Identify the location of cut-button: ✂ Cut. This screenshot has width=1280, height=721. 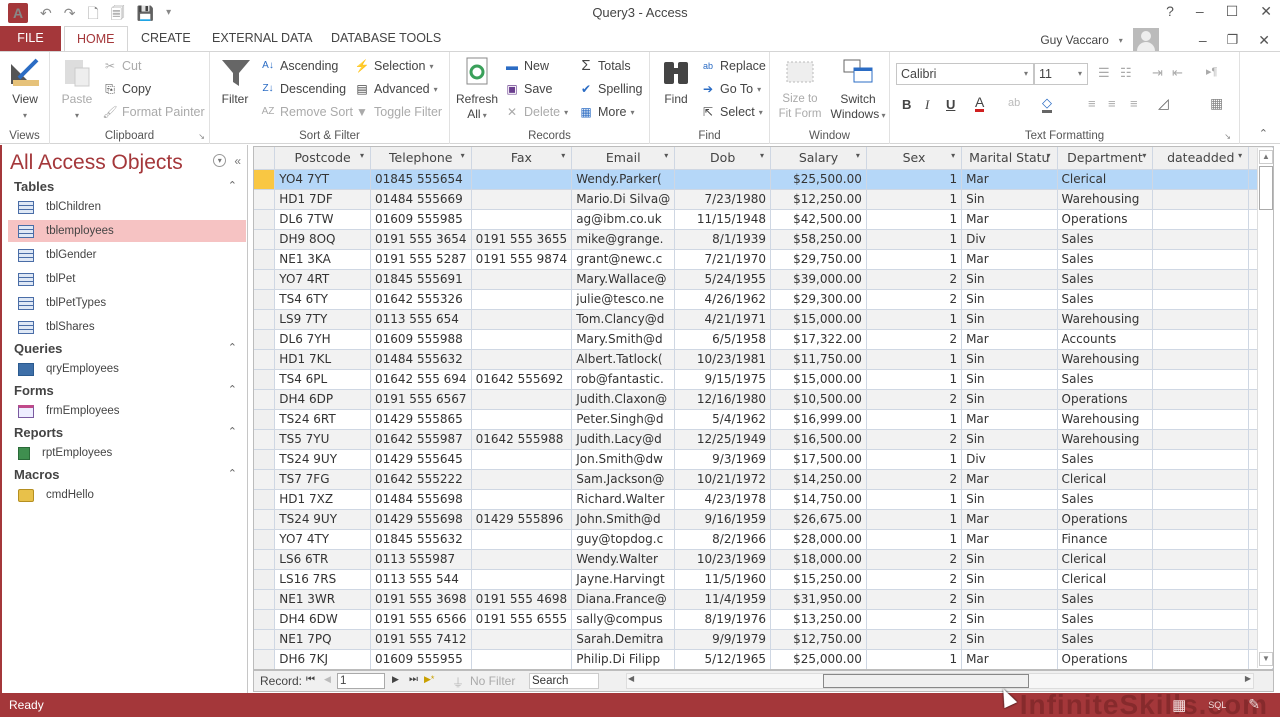
(121, 66).